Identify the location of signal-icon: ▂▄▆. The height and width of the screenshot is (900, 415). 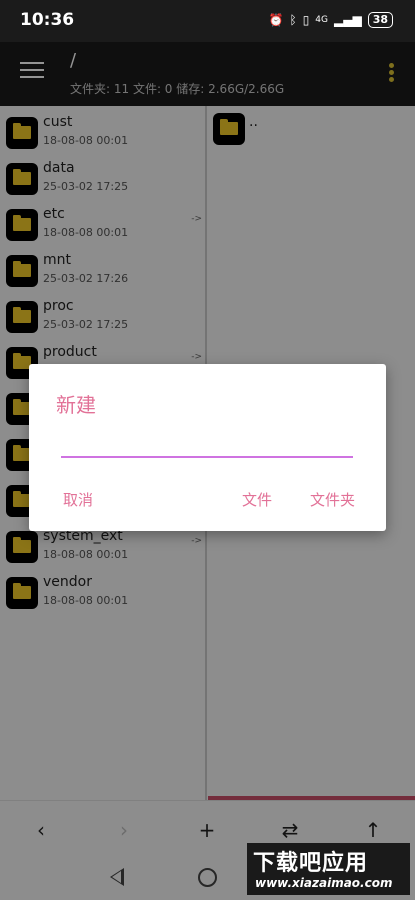
(348, 20).